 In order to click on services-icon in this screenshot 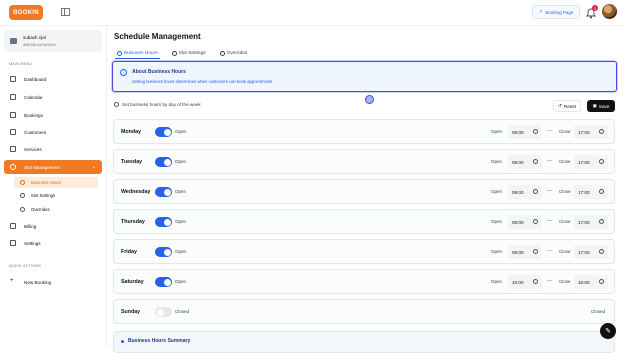, I will do `click(13, 149)`.